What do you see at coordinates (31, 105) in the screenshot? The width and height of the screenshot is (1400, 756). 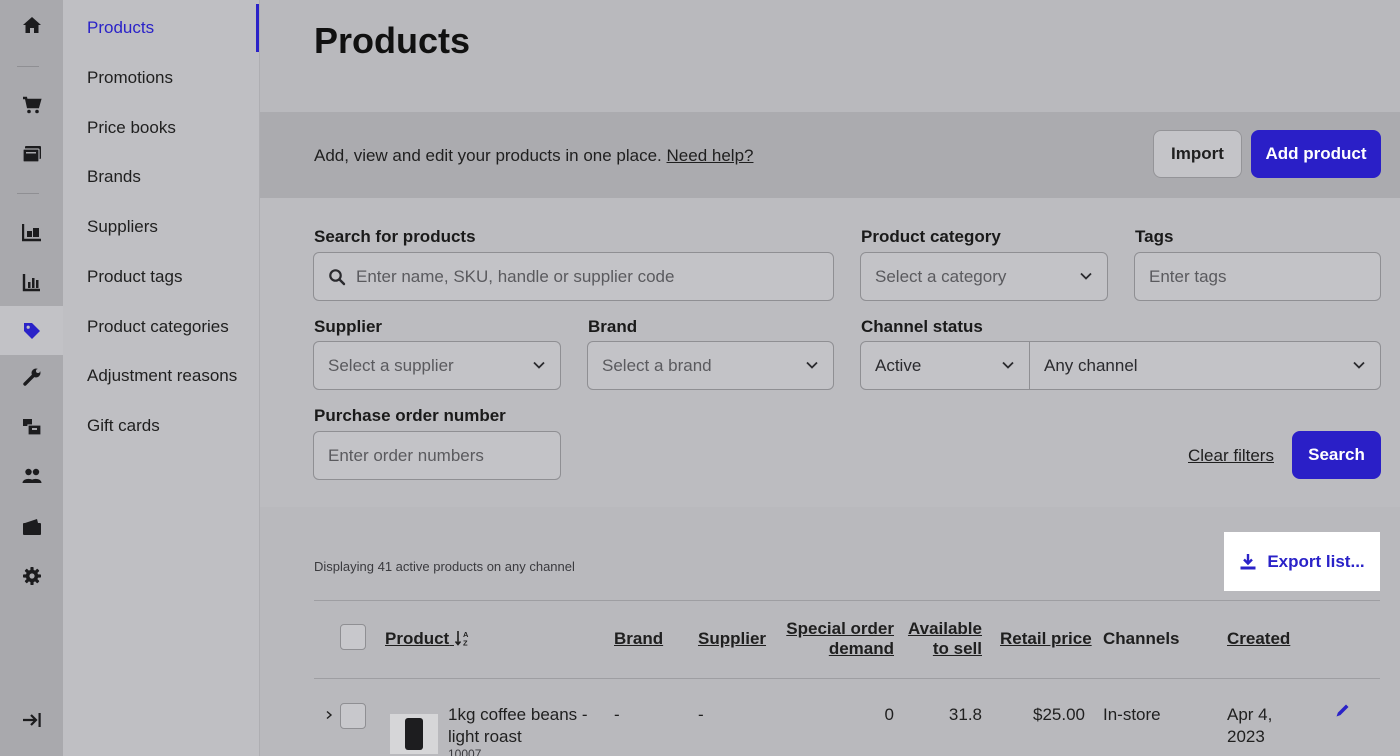 I see `cart-icon` at bounding box center [31, 105].